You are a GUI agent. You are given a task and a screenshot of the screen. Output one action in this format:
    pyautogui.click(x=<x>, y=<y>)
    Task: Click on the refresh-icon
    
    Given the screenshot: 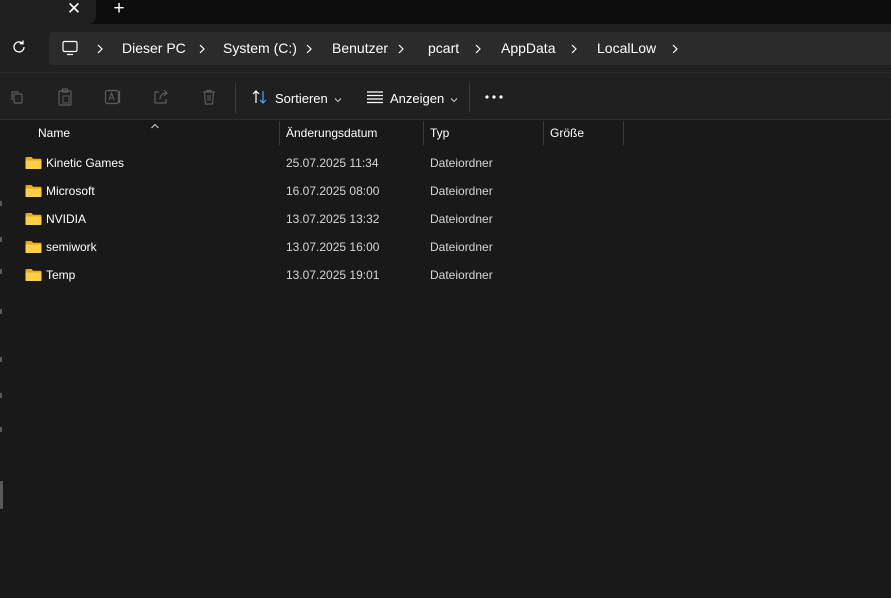 What is the action you would take?
    pyautogui.click(x=19, y=47)
    